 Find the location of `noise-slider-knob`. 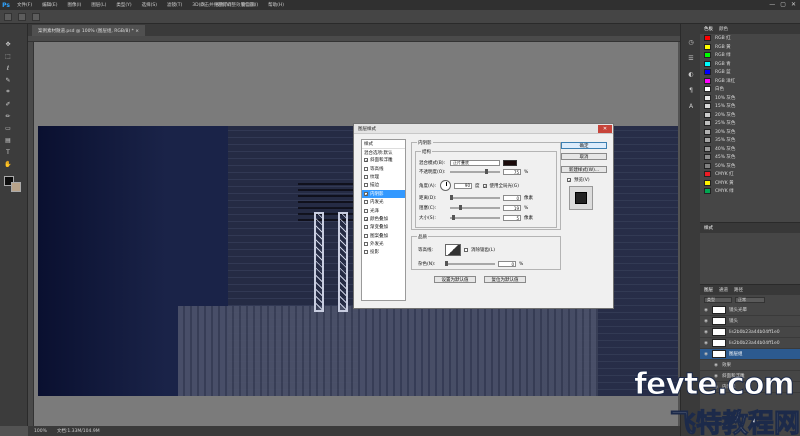

noise-slider-knob is located at coordinates (446, 263).